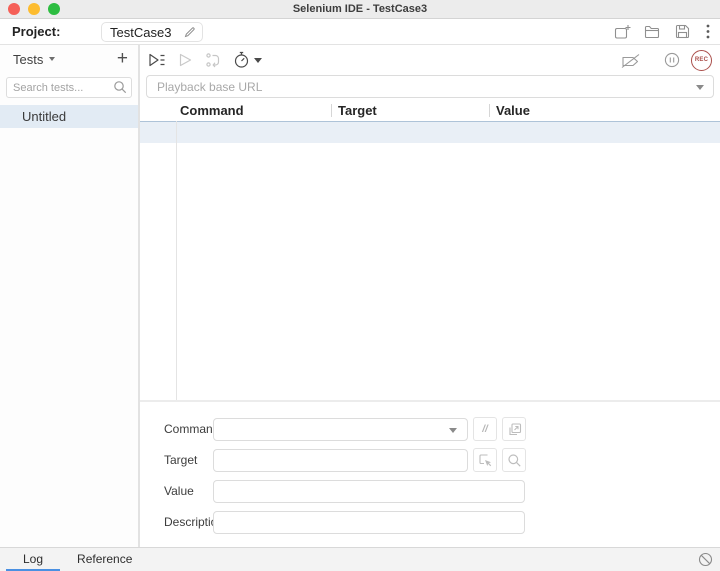  What do you see at coordinates (213, 60) in the screenshot?
I see `step-over-icon` at bounding box center [213, 60].